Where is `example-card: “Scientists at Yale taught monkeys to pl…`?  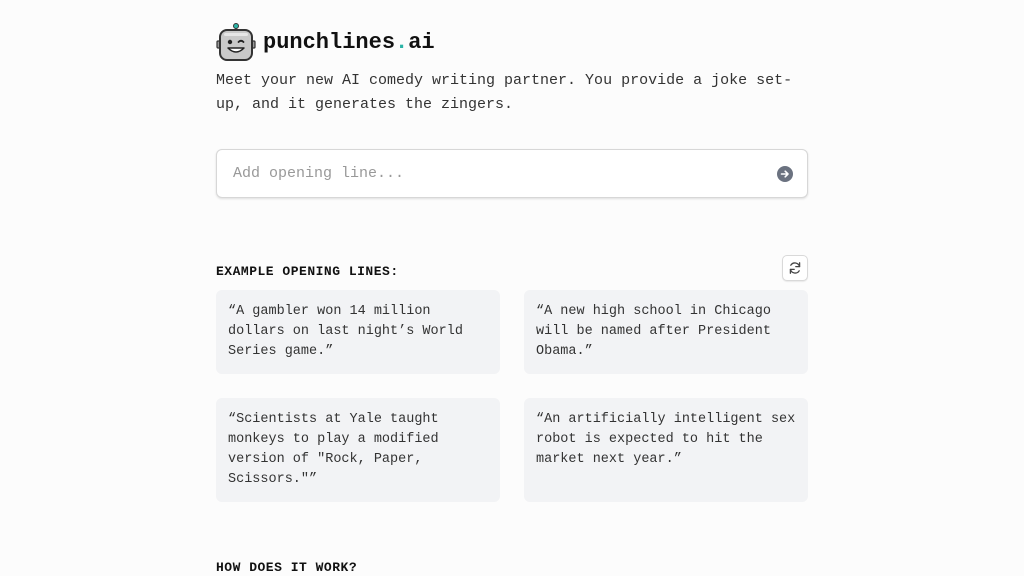 example-card: “Scientists at Yale taught monkeys to pl… is located at coordinates (358, 450).